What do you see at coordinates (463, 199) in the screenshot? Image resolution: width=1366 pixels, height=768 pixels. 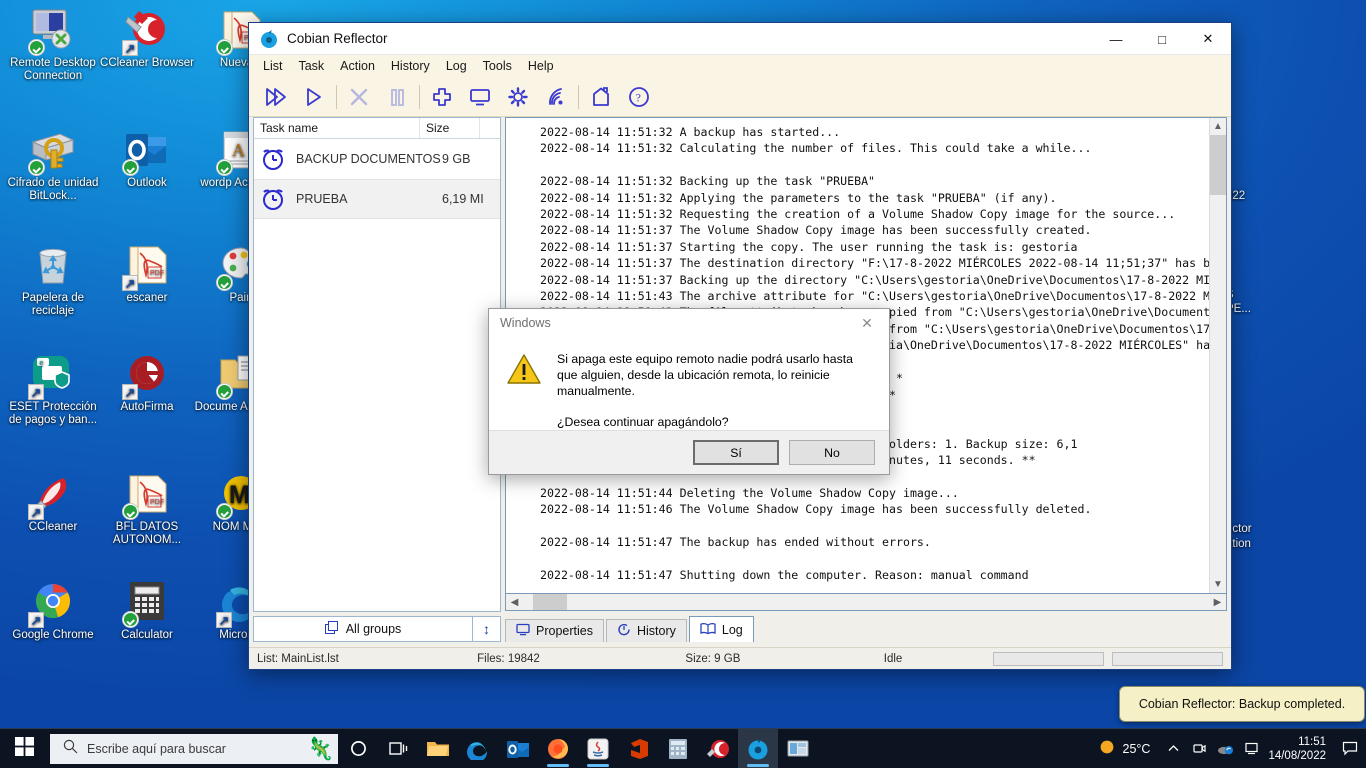 I see `task-size: 6,19 MI` at bounding box center [463, 199].